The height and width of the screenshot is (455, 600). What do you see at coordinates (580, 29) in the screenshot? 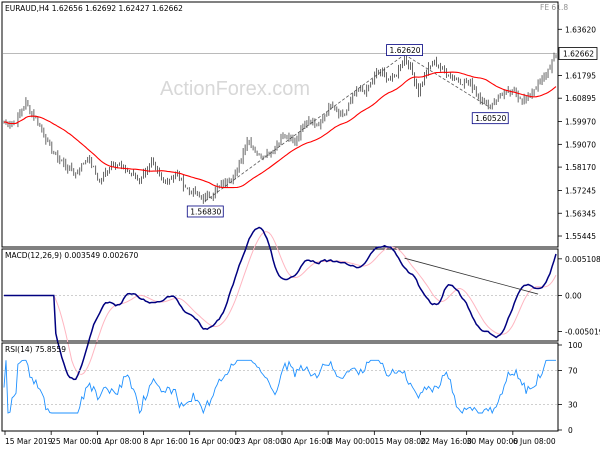
I see `price-tick-label: 1.63620` at bounding box center [580, 29].